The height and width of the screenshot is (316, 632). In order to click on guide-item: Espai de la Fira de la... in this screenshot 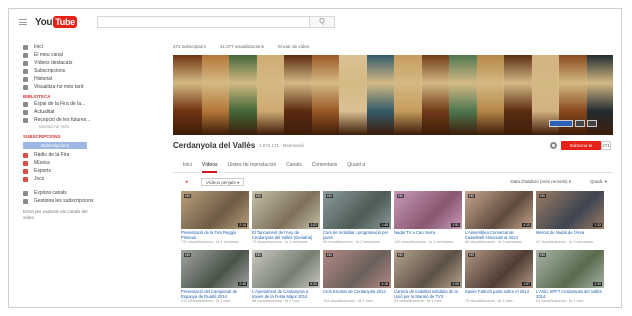, I will do `click(55, 104)`.